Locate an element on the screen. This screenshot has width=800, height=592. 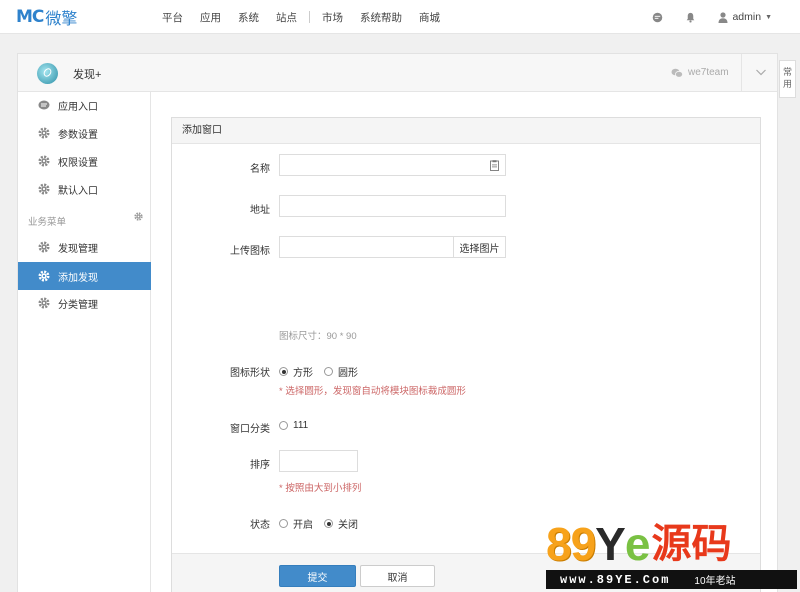
module-title: 发现+ is located at coordinates (87, 75).